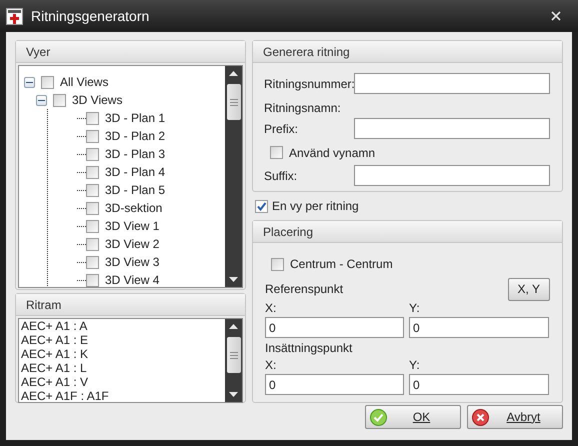  What do you see at coordinates (407, 232) in the screenshot?
I see `group-title: Placering` at bounding box center [407, 232].